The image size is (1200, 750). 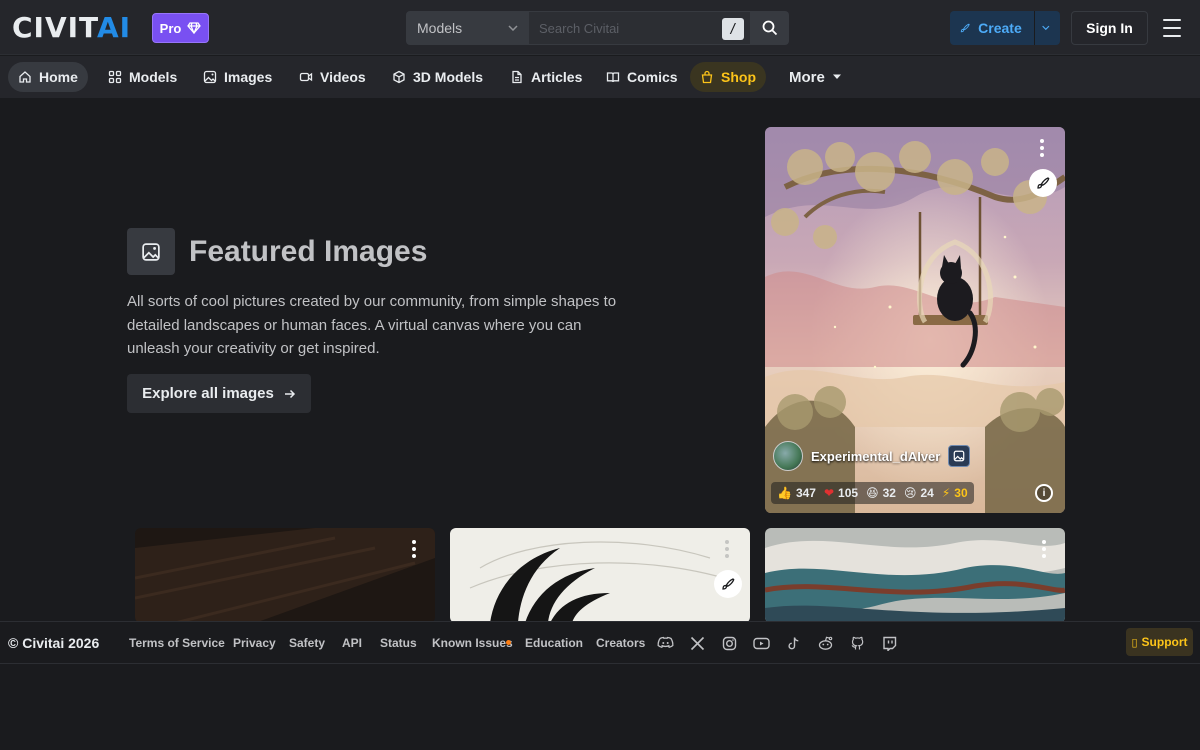 I want to click on footer-link-creators: Creators, so click(x=620, y=643).